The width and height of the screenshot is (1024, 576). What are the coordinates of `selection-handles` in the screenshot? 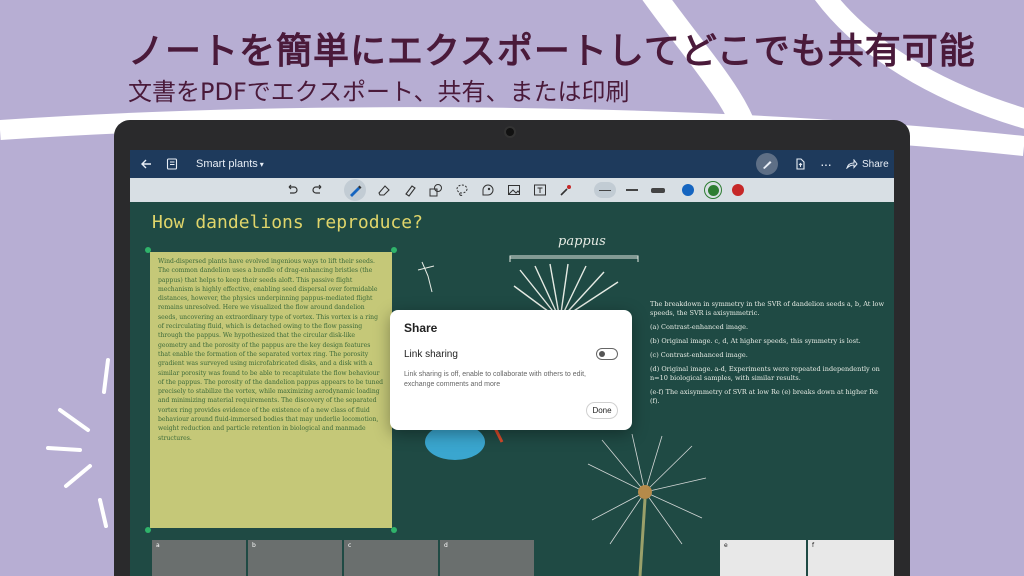 It's located at (271, 390).